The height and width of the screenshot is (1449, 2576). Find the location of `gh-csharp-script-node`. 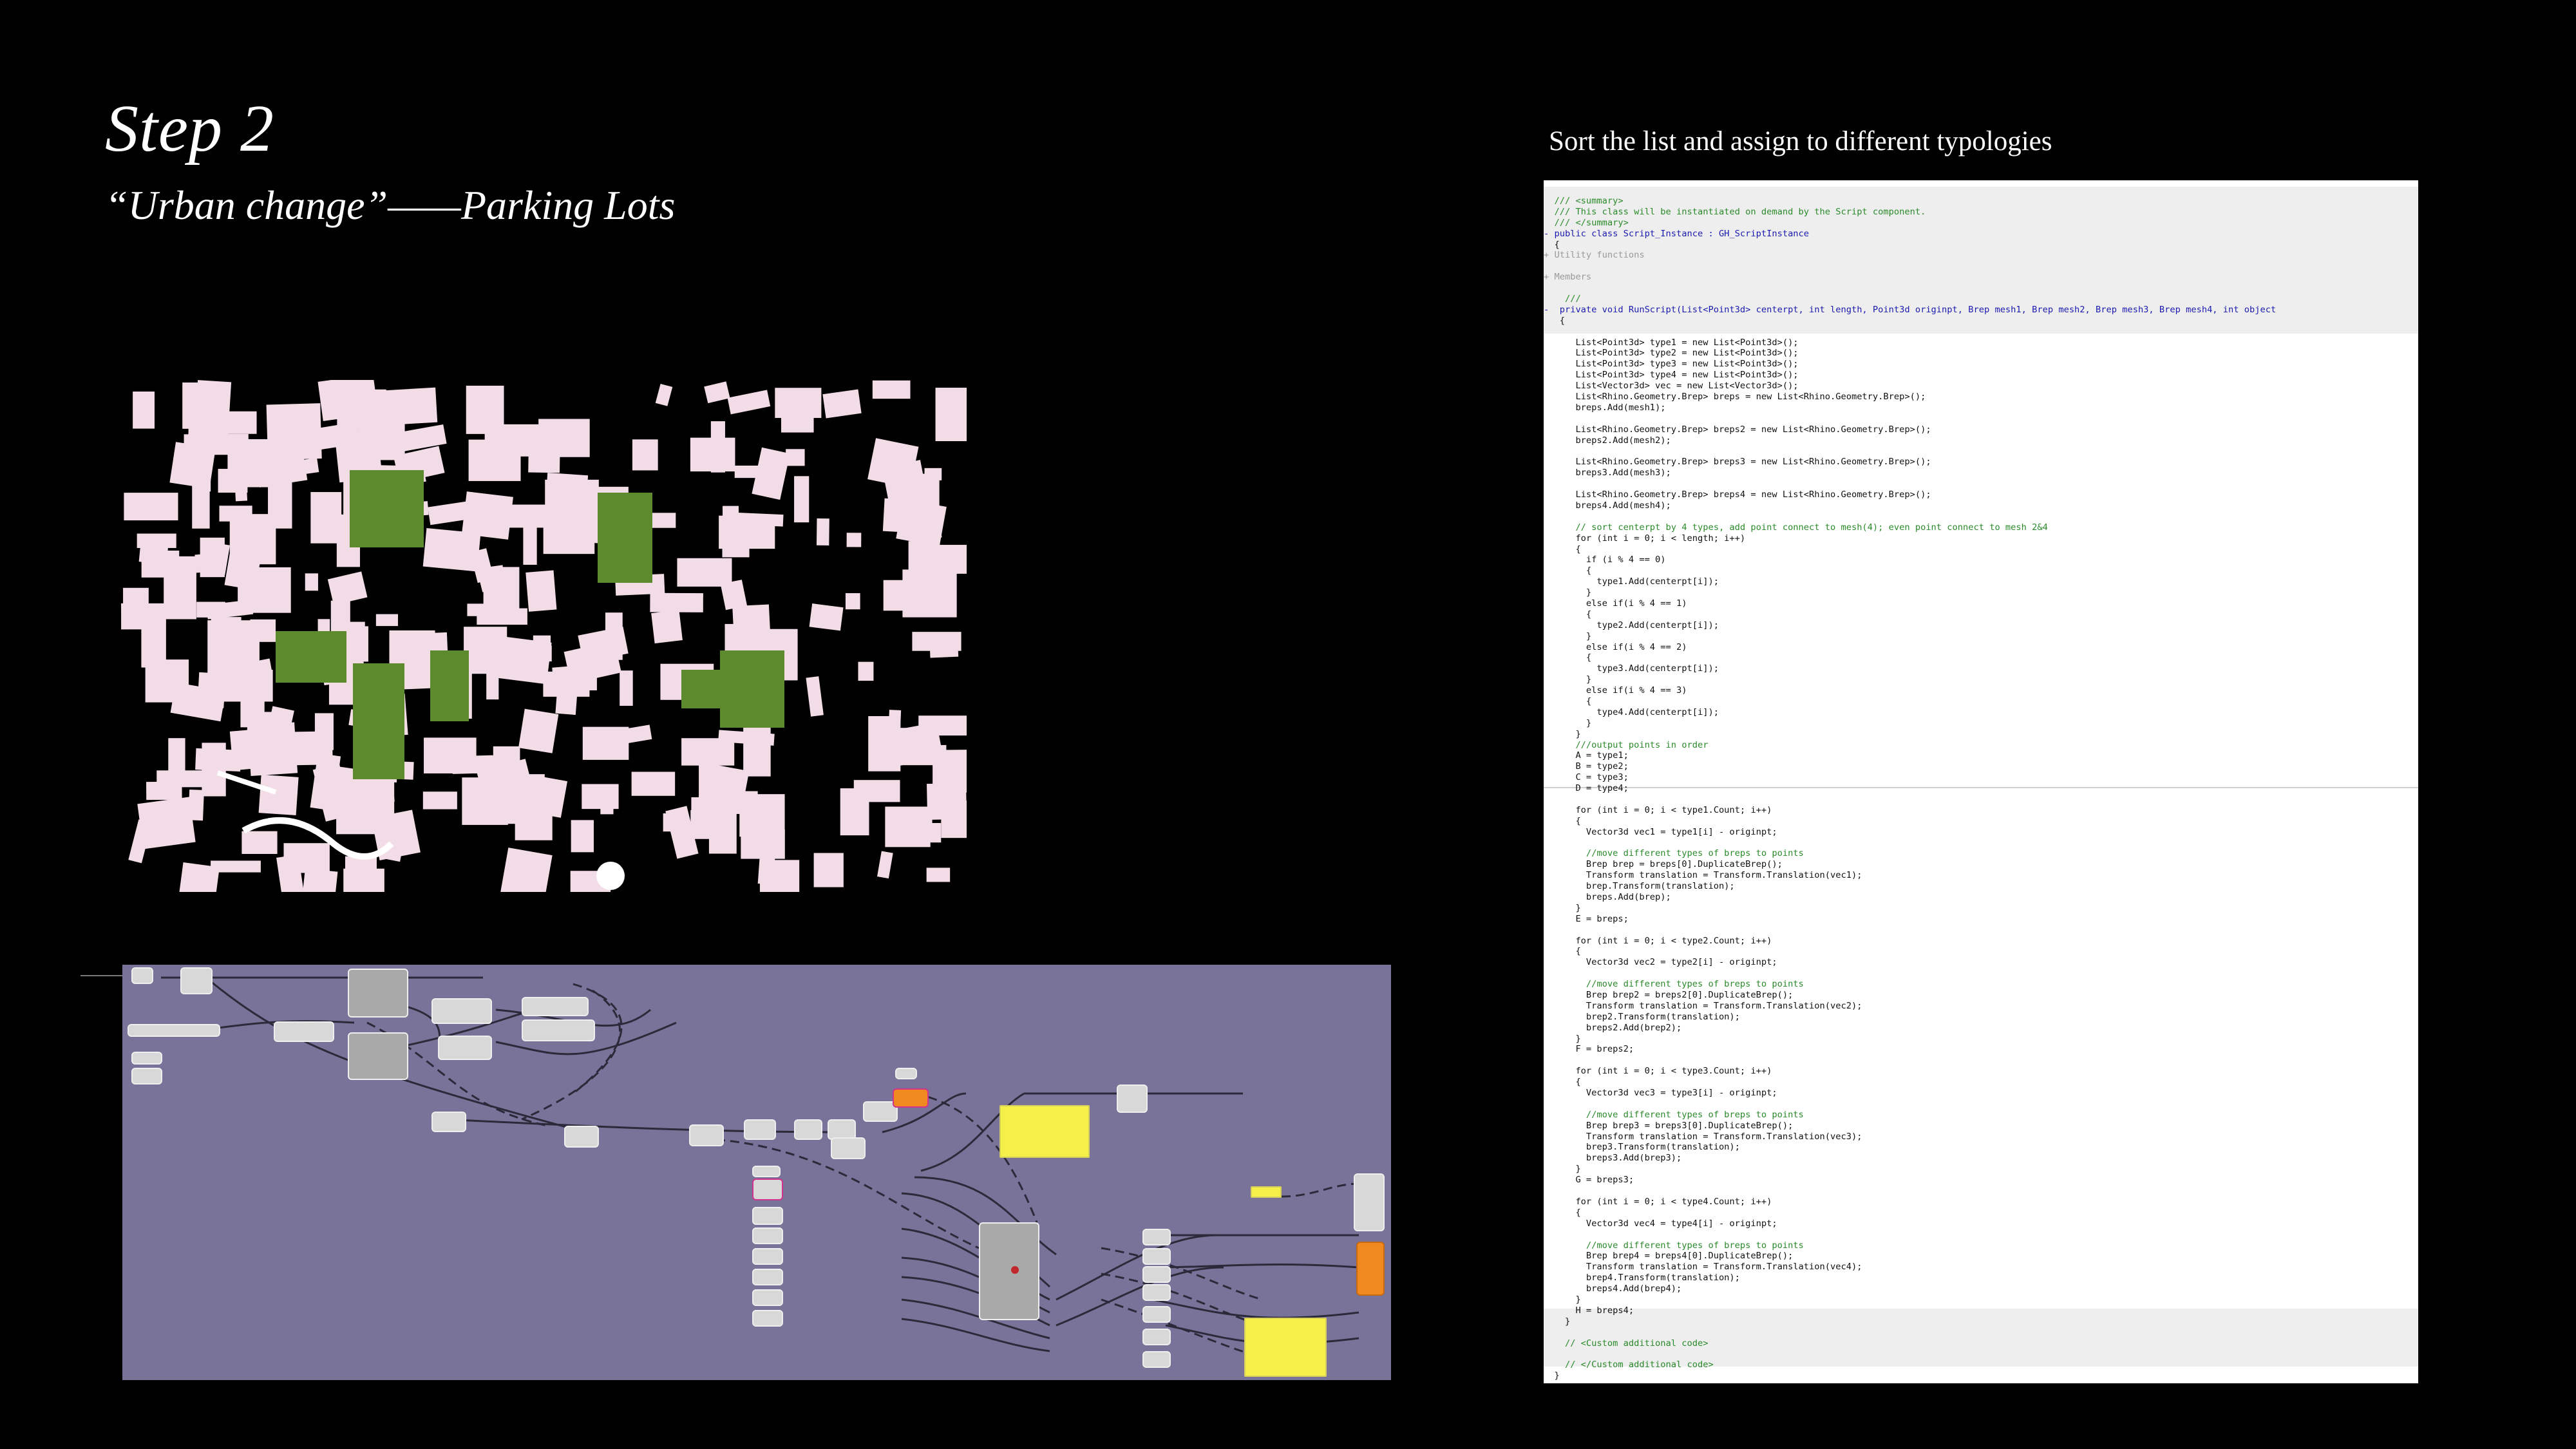

gh-csharp-script-node is located at coordinates (1009, 1271).